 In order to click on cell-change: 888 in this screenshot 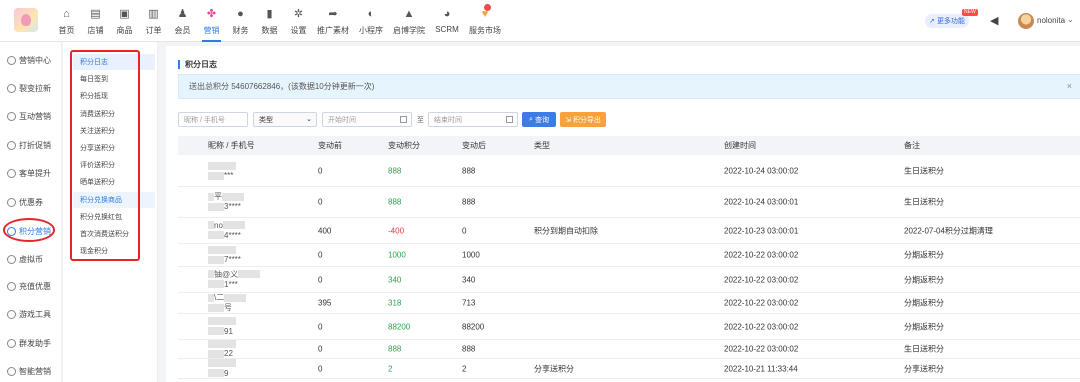, I will do `click(395, 202)`.